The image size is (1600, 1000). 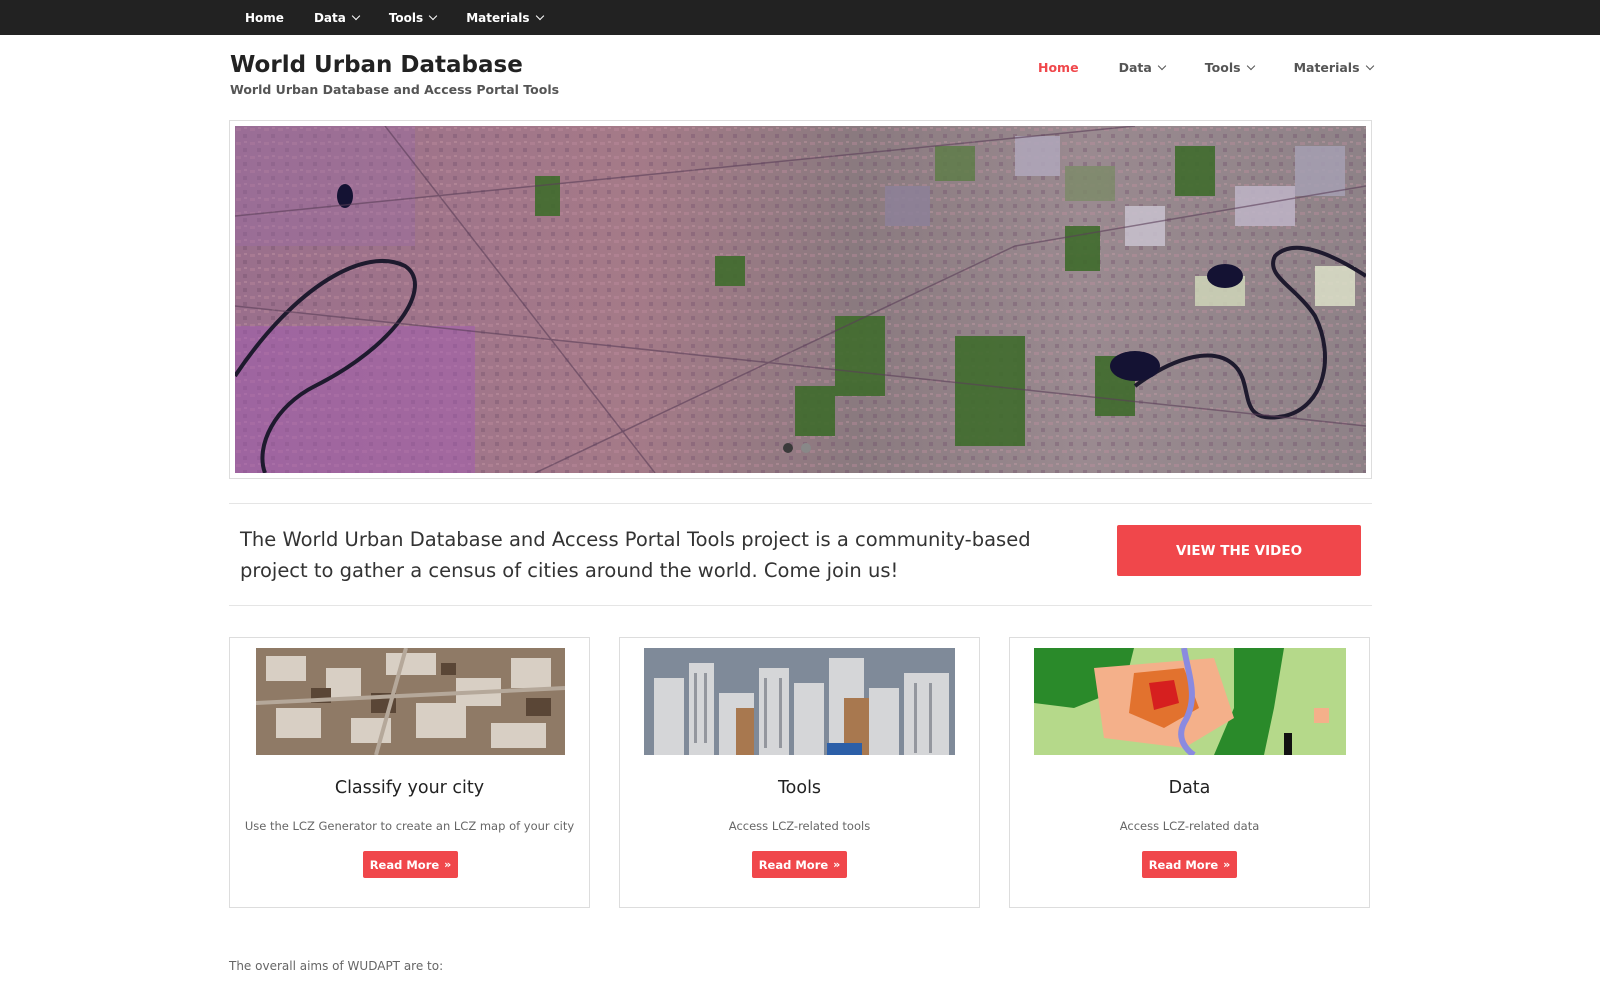 I want to click on top-nav-materials-label: Materials, so click(x=498, y=17).